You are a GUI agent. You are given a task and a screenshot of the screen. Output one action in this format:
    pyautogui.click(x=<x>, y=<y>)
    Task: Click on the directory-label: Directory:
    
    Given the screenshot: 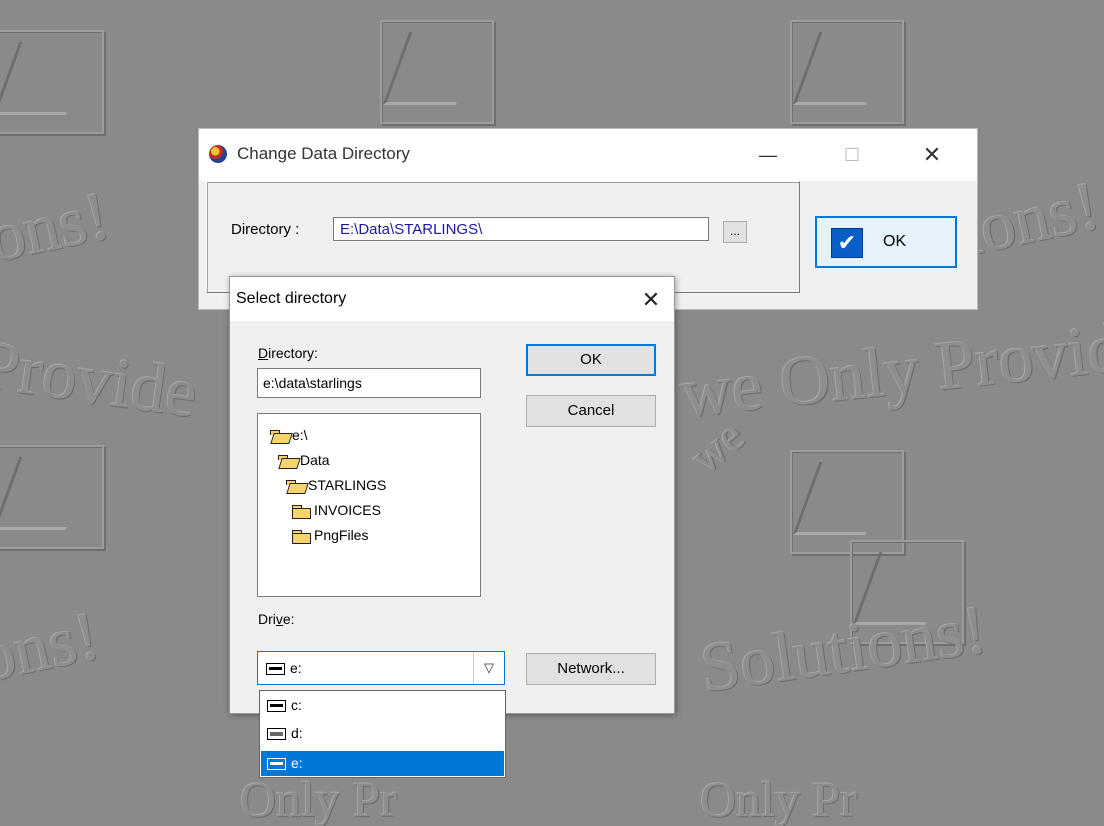 What is the action you would take?
    pyautogui.click(x=288, y=353)
    